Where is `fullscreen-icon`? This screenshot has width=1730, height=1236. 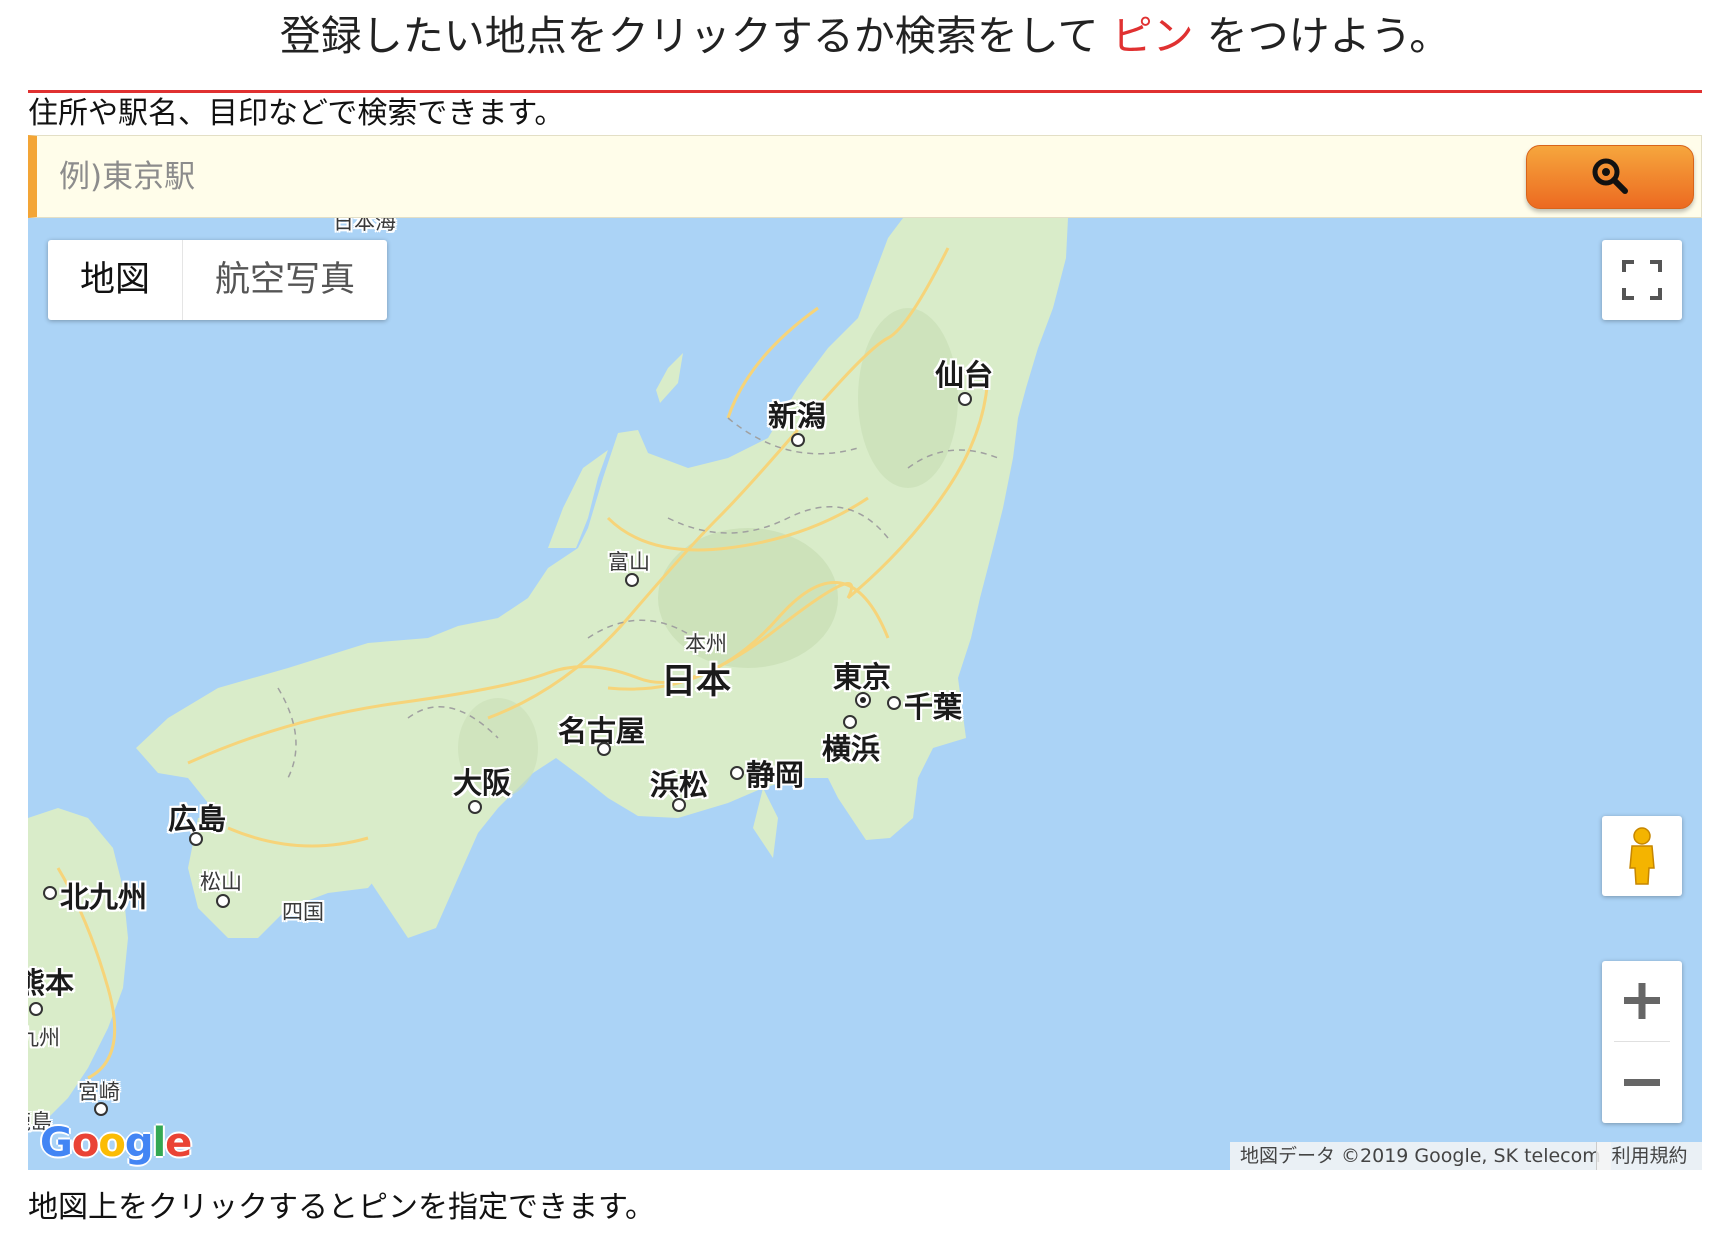
fullscreen-icon is located at coordinates (1642, 280).